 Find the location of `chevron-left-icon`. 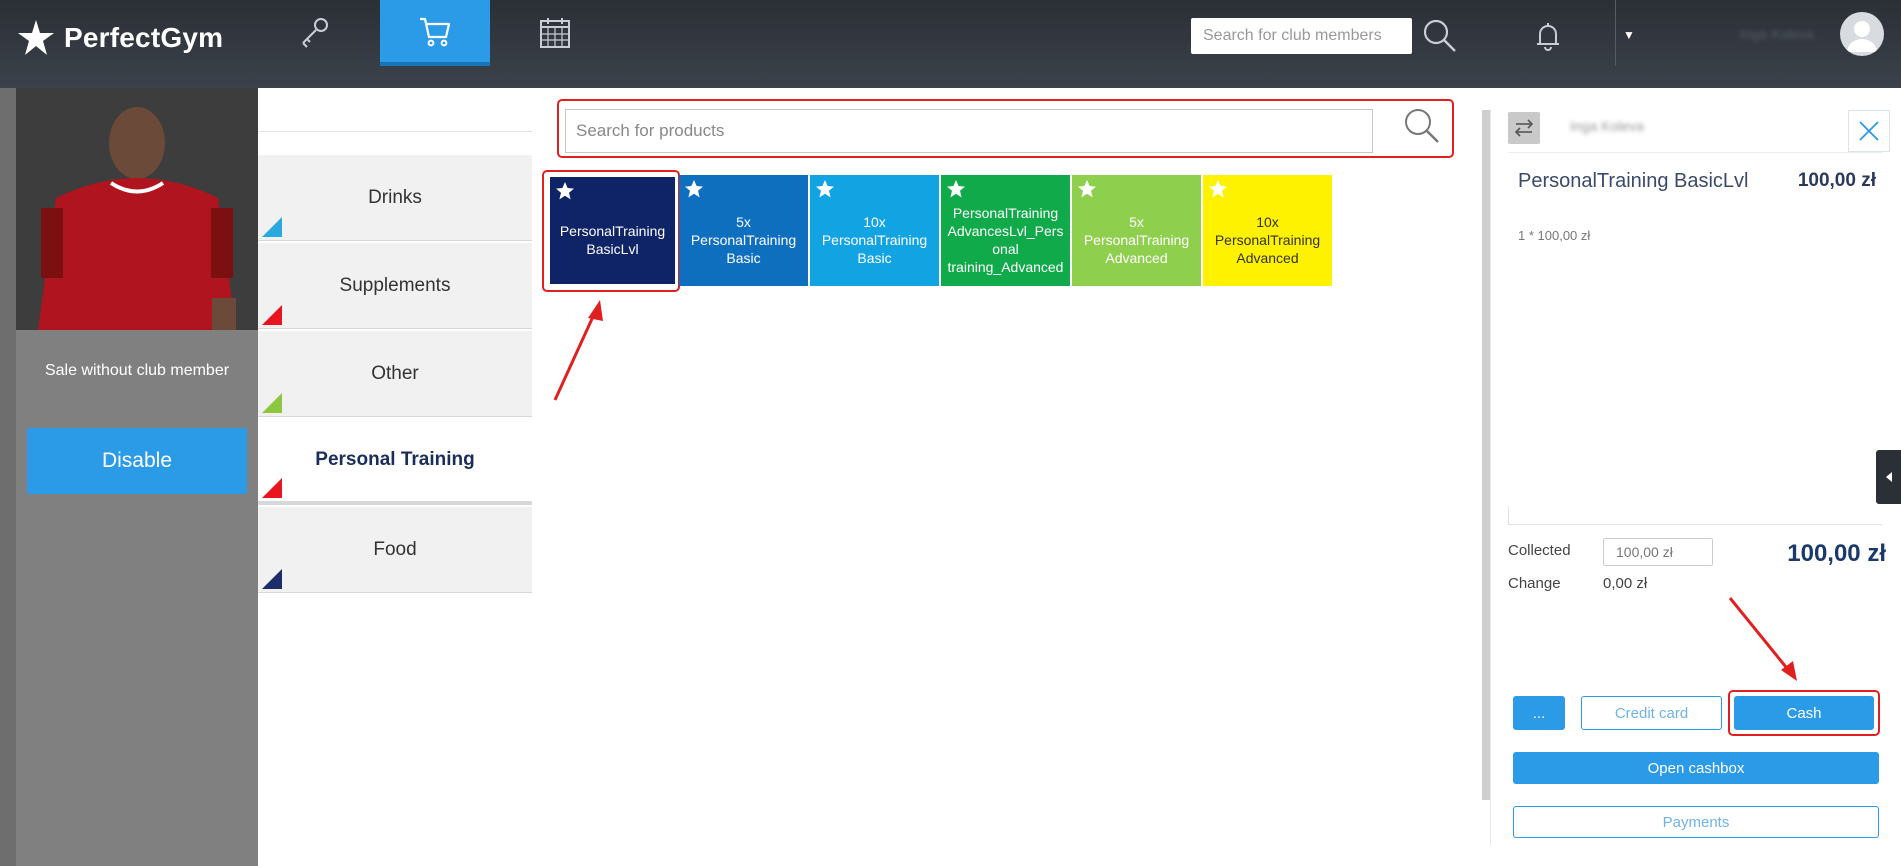

chevron-left-icon is located at coordinates (1889, 477).